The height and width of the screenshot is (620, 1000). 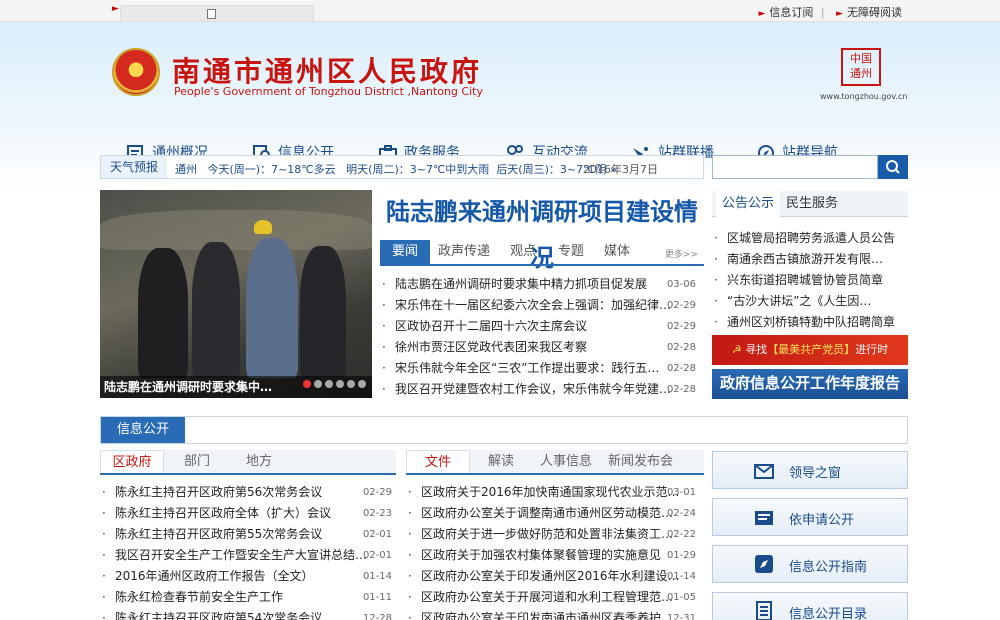 I want to click on tab-departments: 部门, so click(x=197, y=461).